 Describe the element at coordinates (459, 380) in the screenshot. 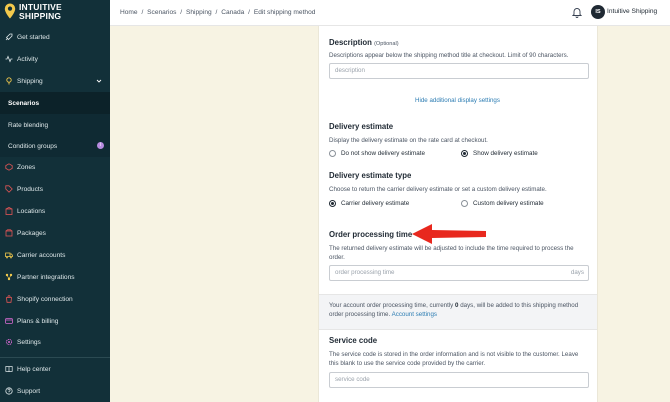

I see `service-code-input: service code` at that location.